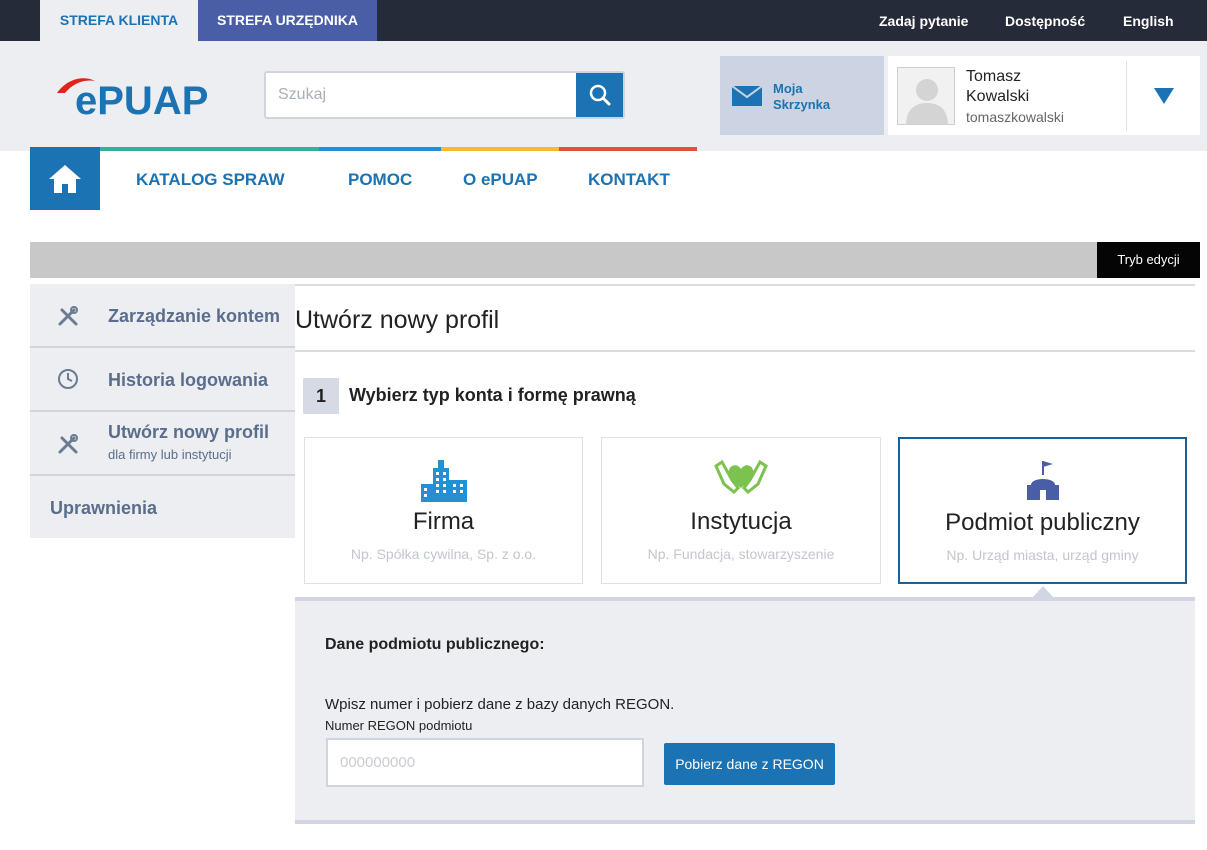  I want to click on sidebar-item-login-history: Historia logowania, so click(162, 379).